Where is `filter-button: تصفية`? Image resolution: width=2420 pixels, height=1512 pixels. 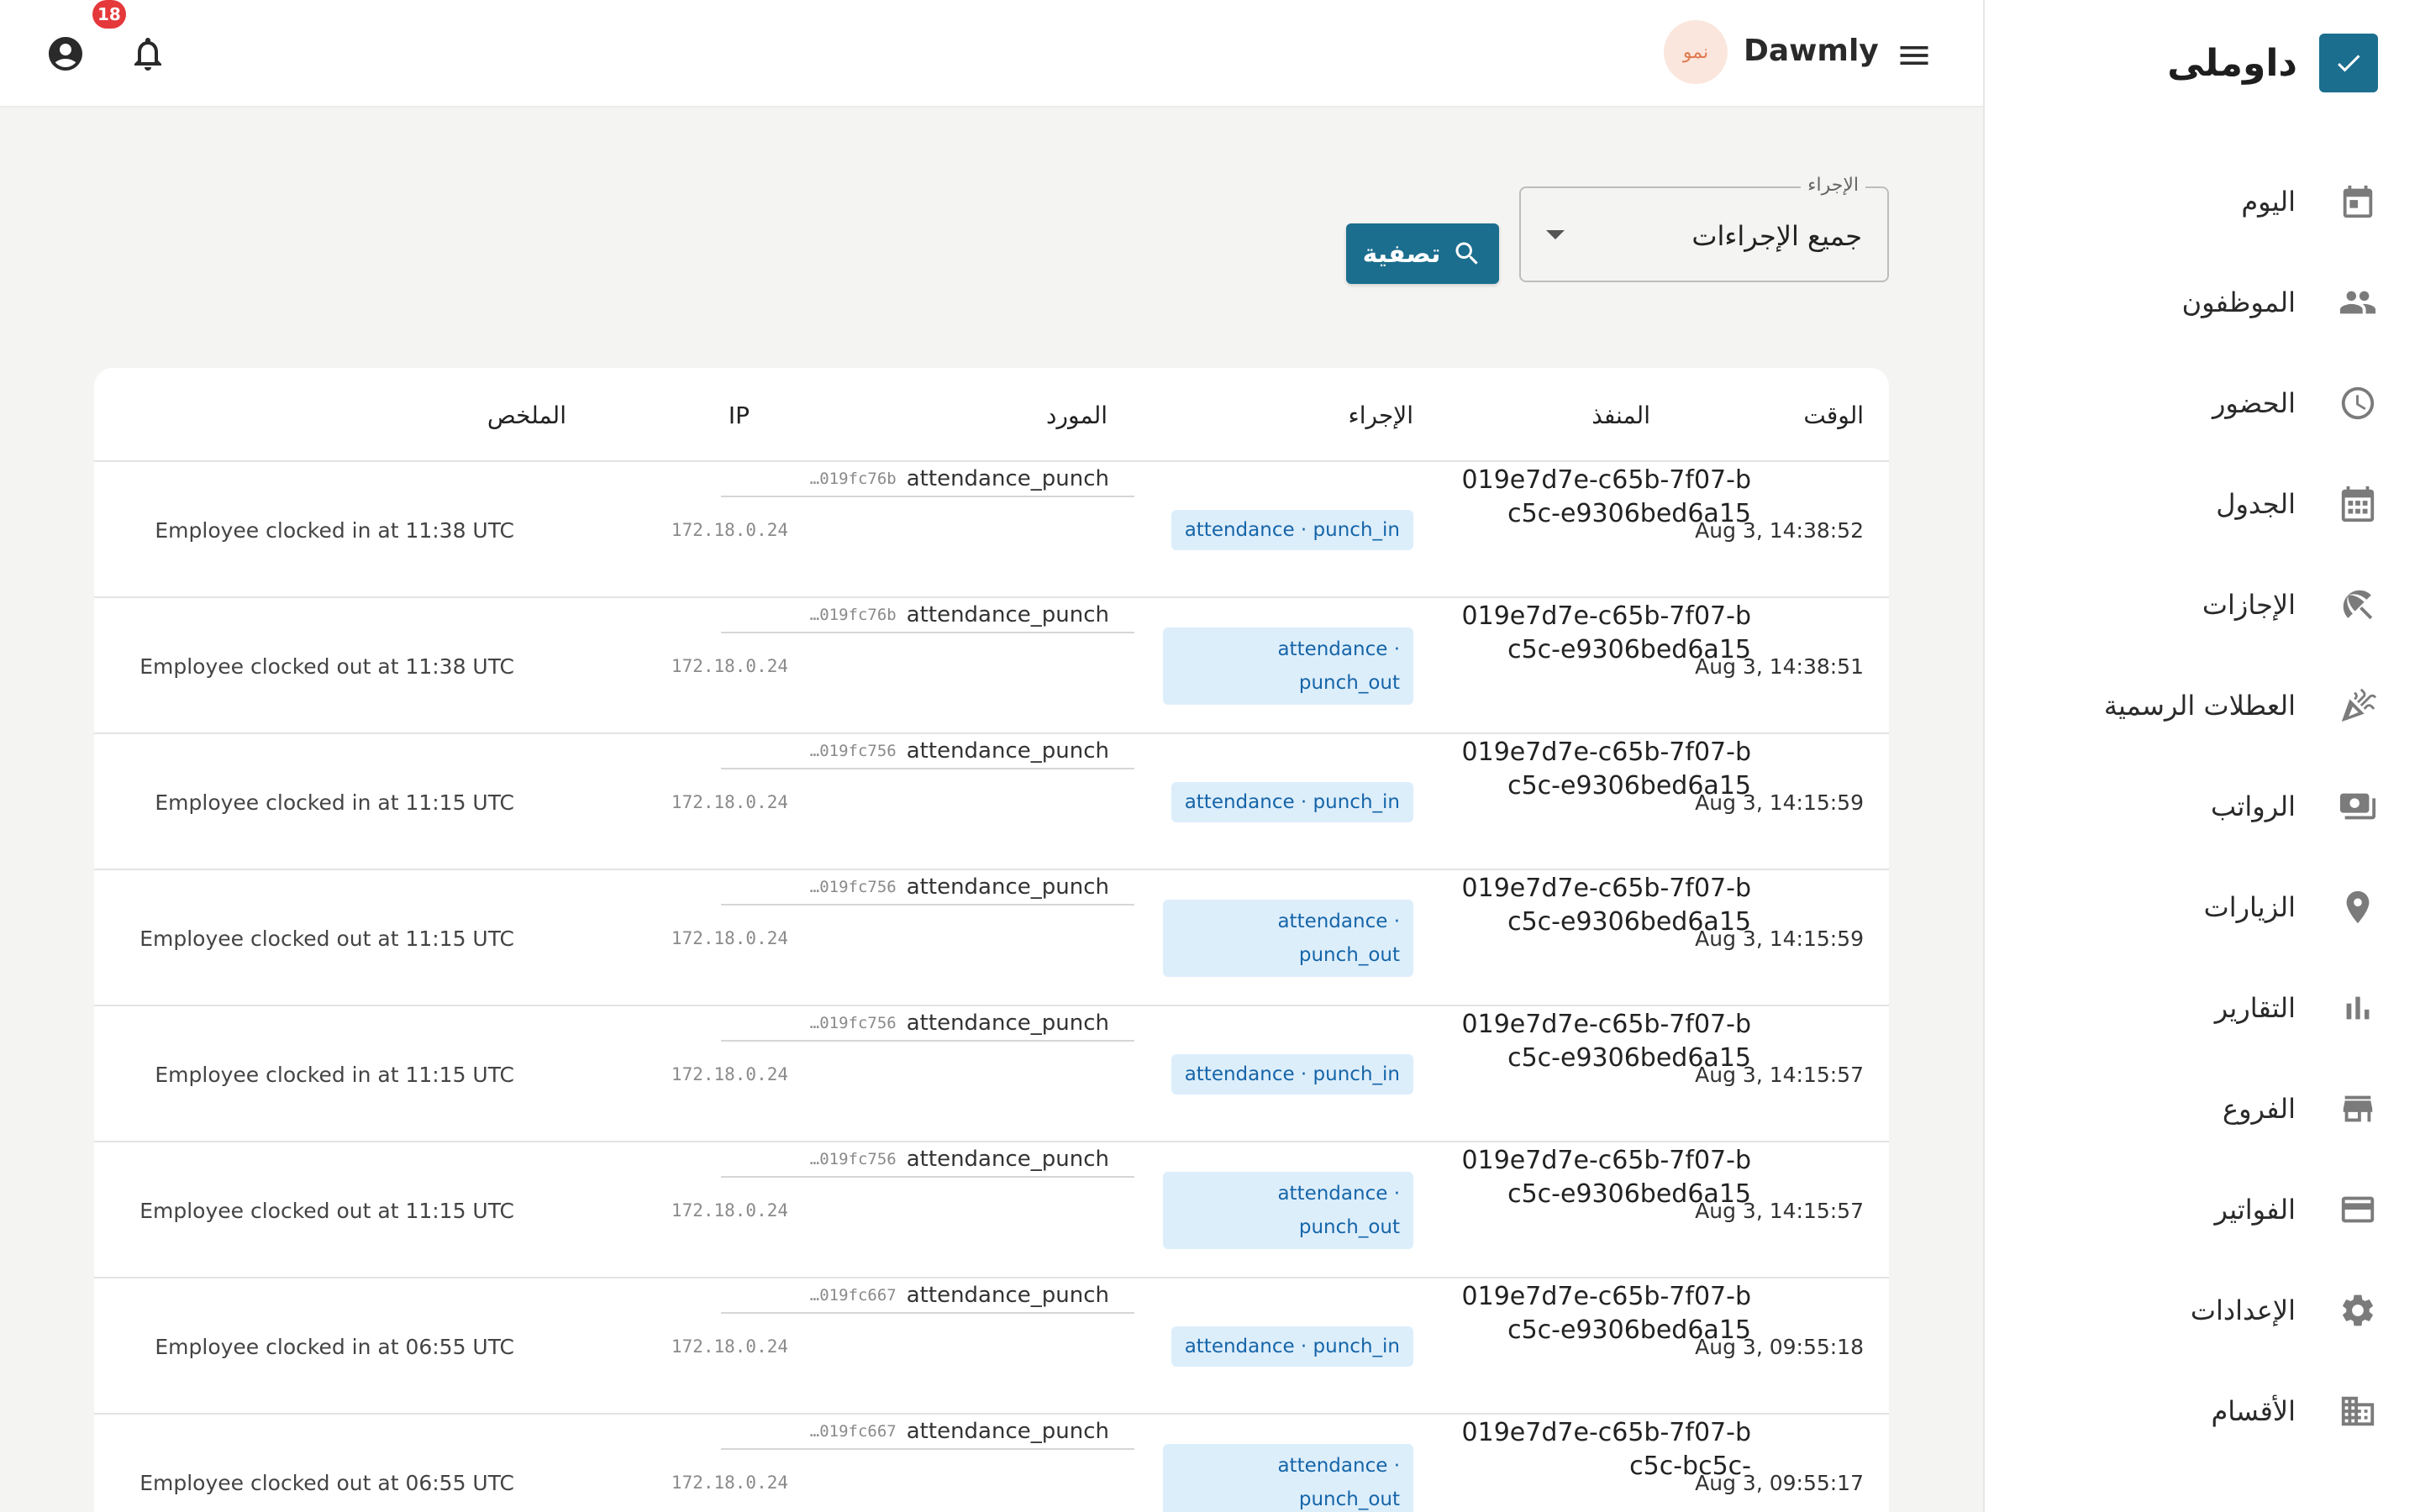
filter-button: تصفية is located at coordinates (1422, 253).